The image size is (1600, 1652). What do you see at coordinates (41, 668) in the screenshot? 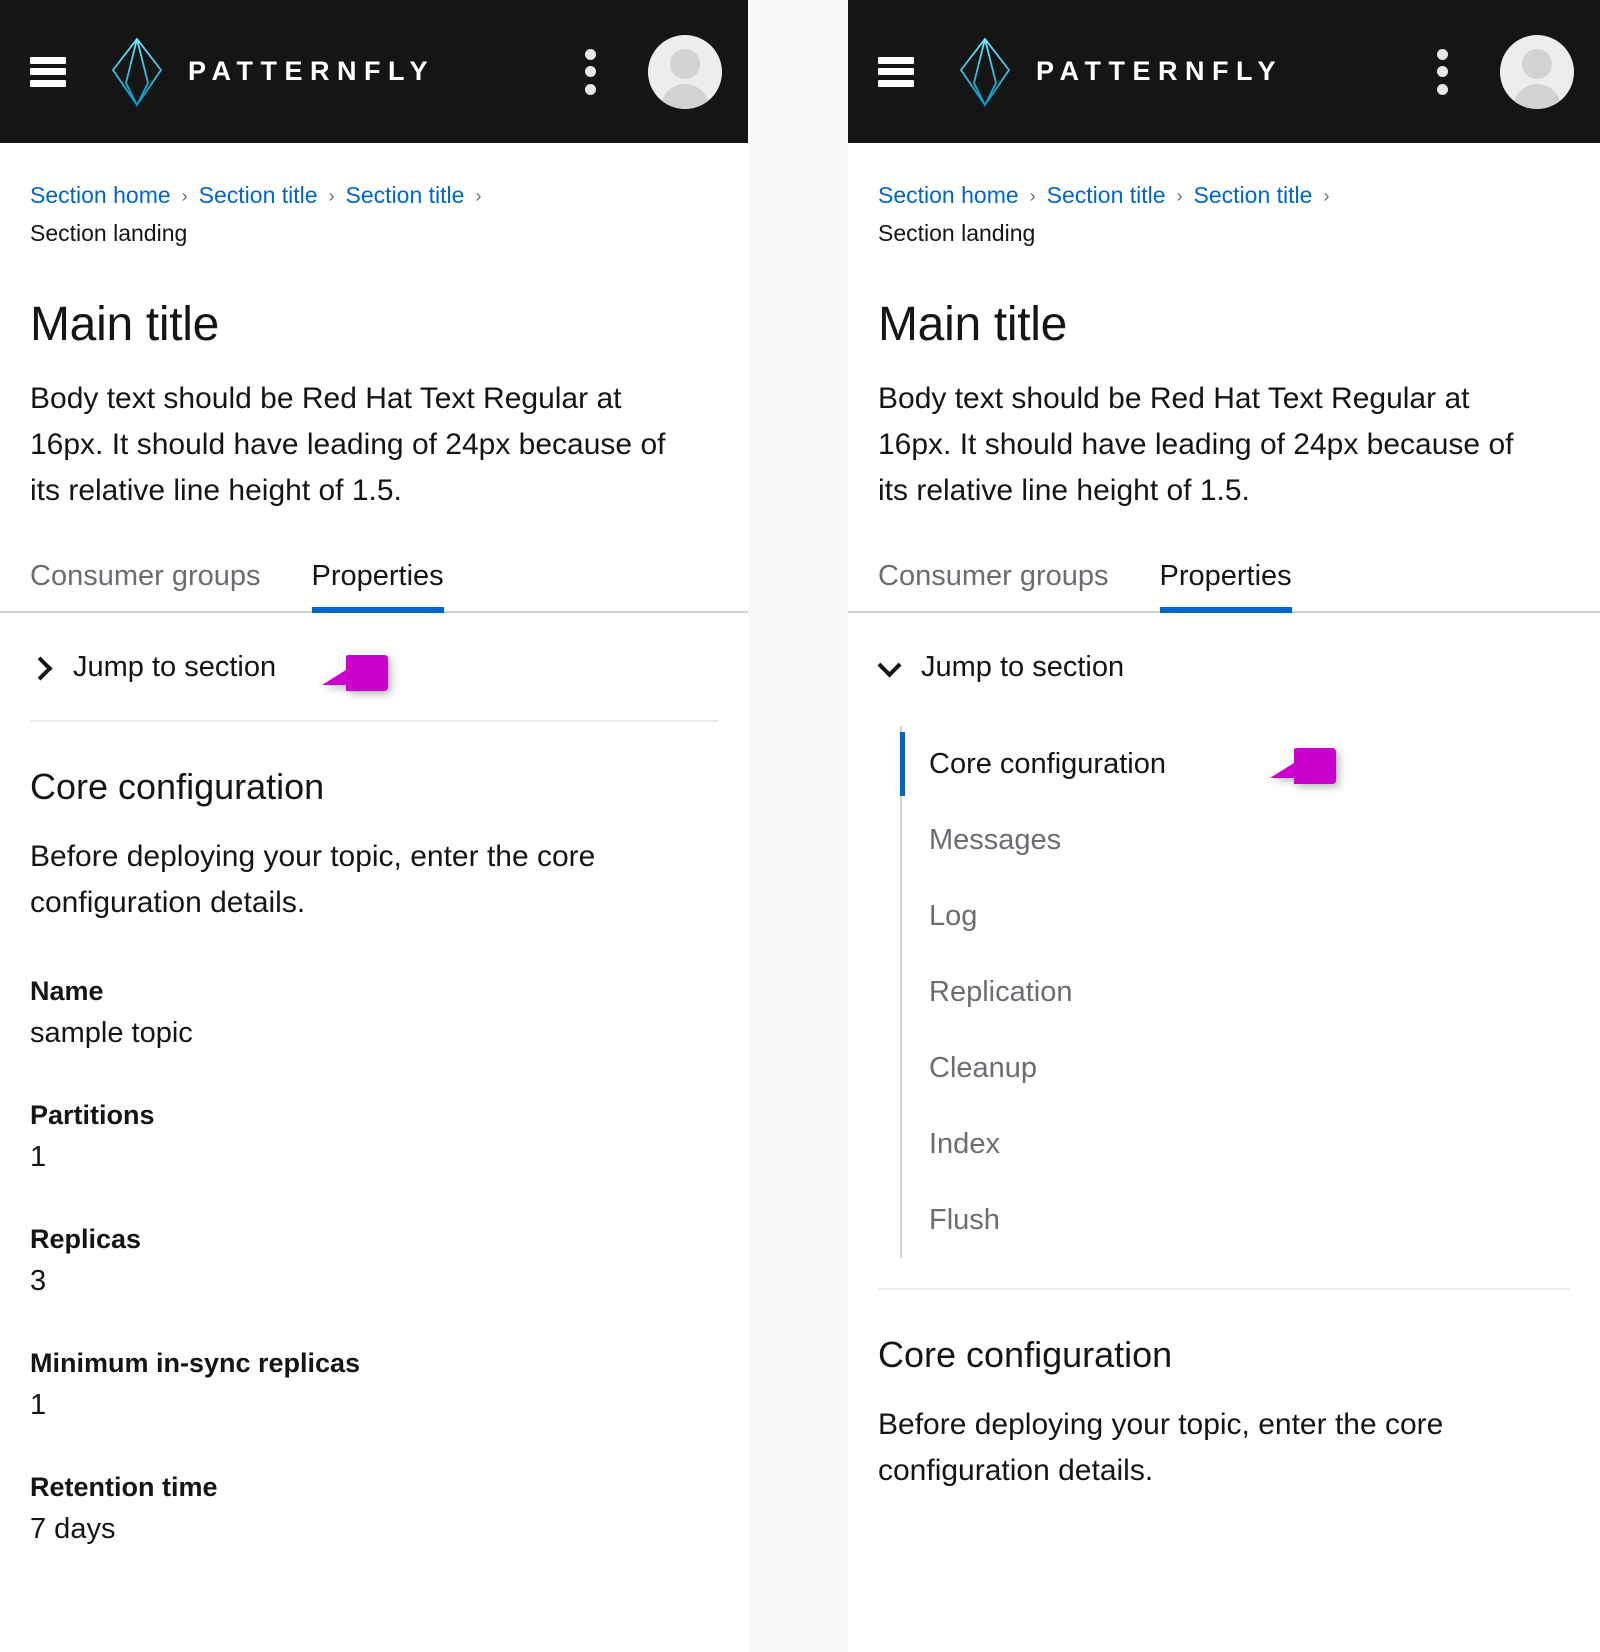
I see `chevron-right-icon` at bounding box center [41, 668].